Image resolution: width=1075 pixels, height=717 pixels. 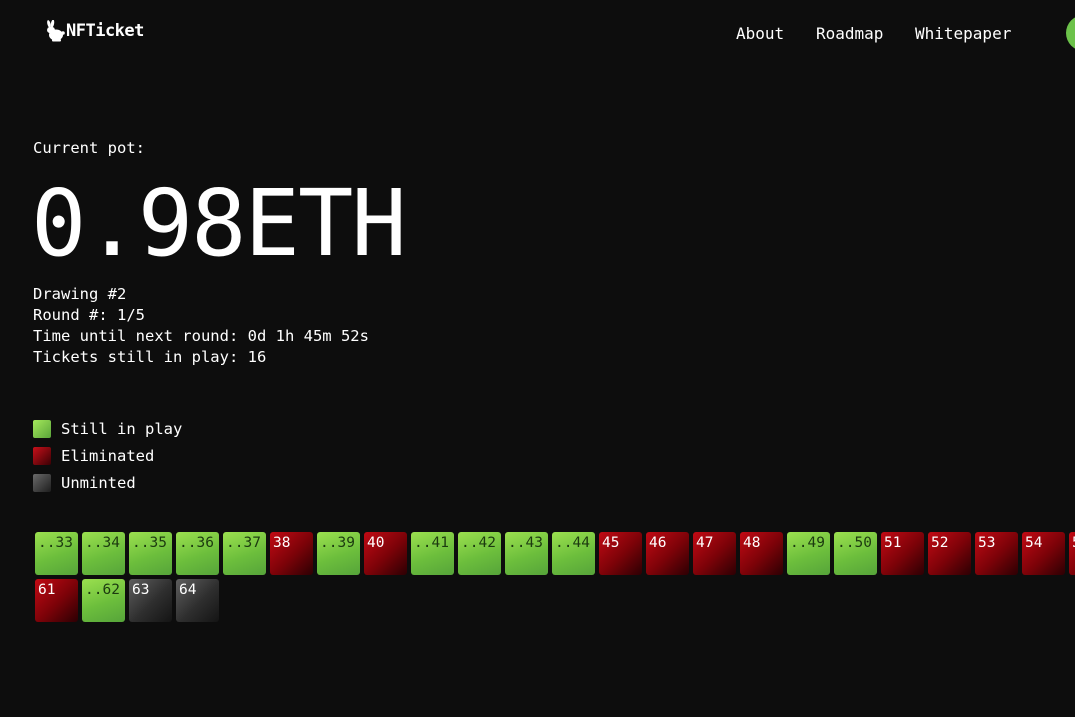 What do you see at coordinates (103, 553) in the screenshot?
I see `ticket-tile: ..34` at bounding box center [103, 553].